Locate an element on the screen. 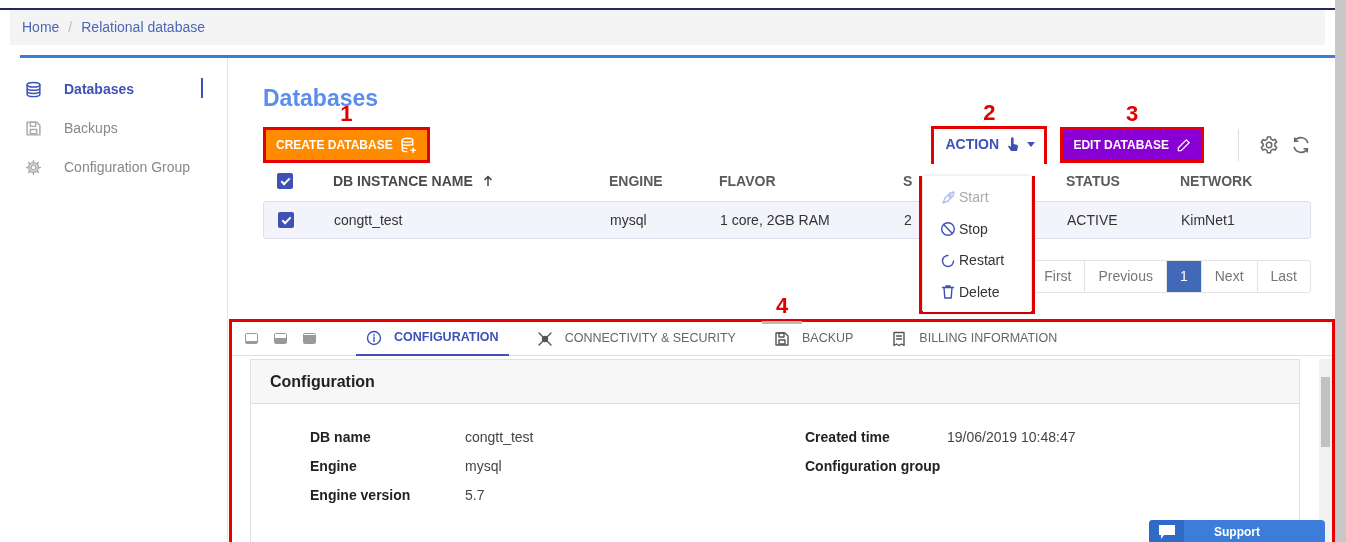  sidebar-item: Databases is located at coordinates (126, 89).